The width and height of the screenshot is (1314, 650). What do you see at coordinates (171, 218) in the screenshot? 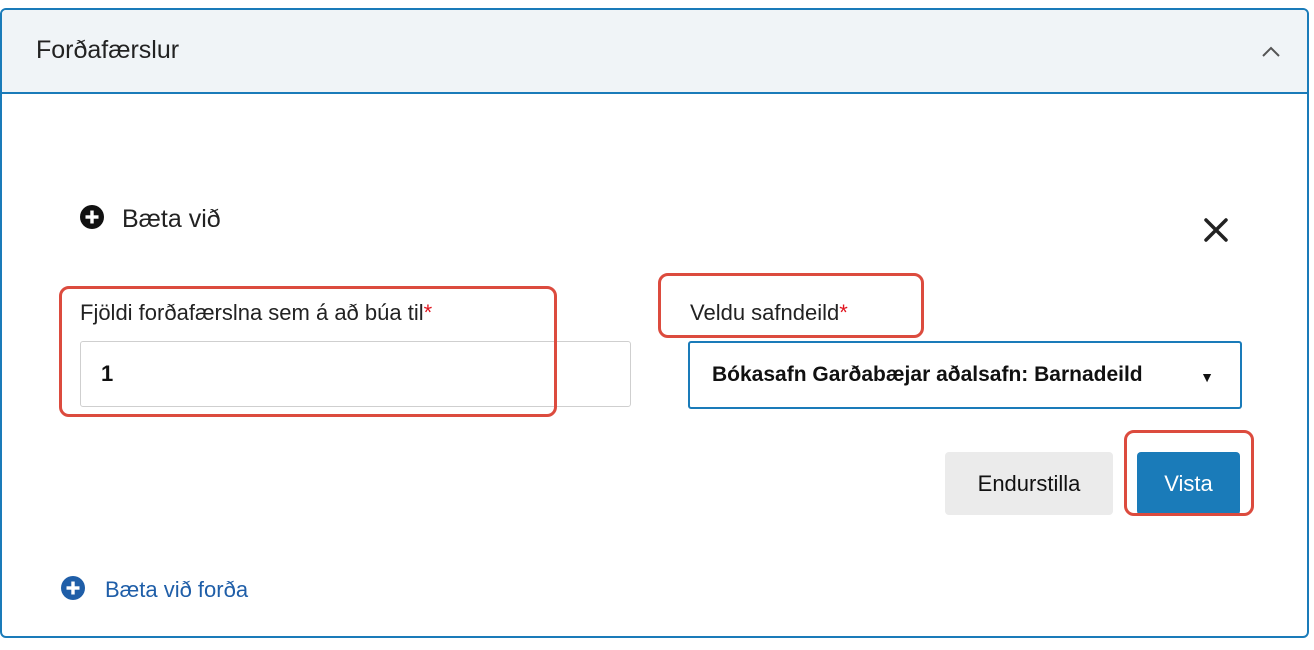
I see `add-section-title: Bæta við` at bounding box center [171, 218].